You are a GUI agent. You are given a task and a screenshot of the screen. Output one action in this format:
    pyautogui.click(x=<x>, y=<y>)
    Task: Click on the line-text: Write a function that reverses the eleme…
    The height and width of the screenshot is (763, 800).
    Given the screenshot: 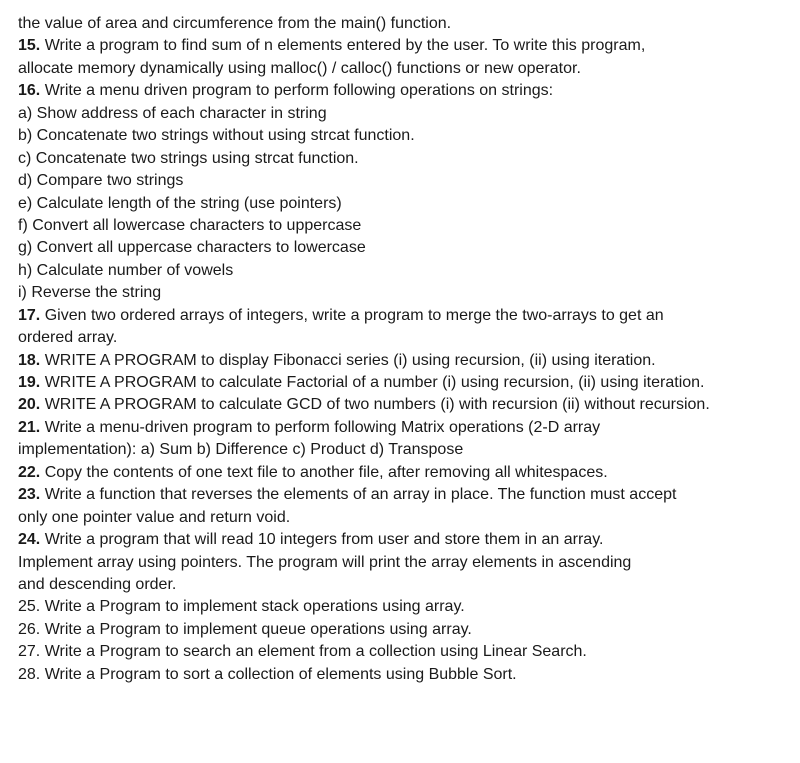 What is the action you would take?
    pyautogui.click(x=358, y=495)
    